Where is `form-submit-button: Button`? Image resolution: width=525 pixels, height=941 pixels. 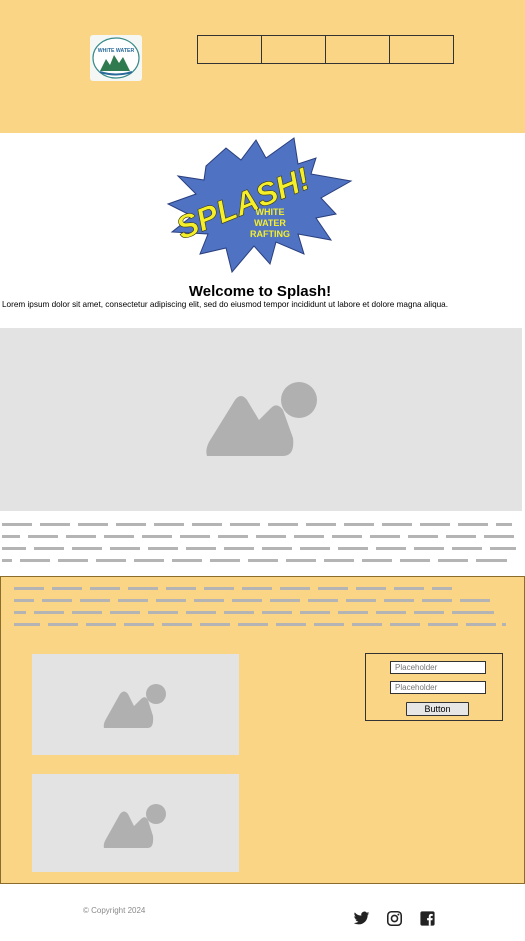
form-submit-button: Button is located at coordinates (437, 709).